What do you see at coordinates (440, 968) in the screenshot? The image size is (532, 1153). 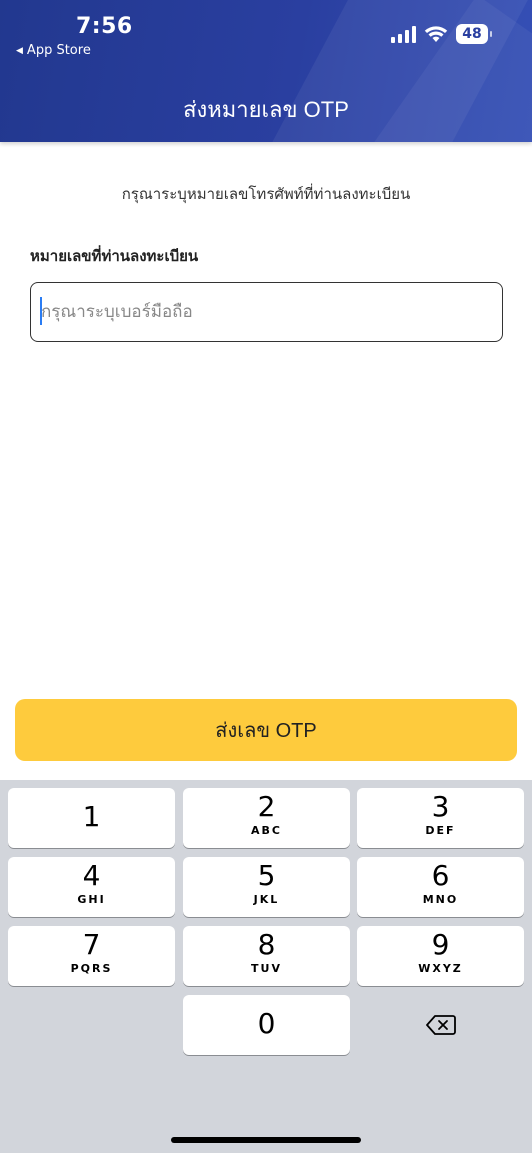 I see `key-letters: WXYZ` at bounding box center [440, 968].